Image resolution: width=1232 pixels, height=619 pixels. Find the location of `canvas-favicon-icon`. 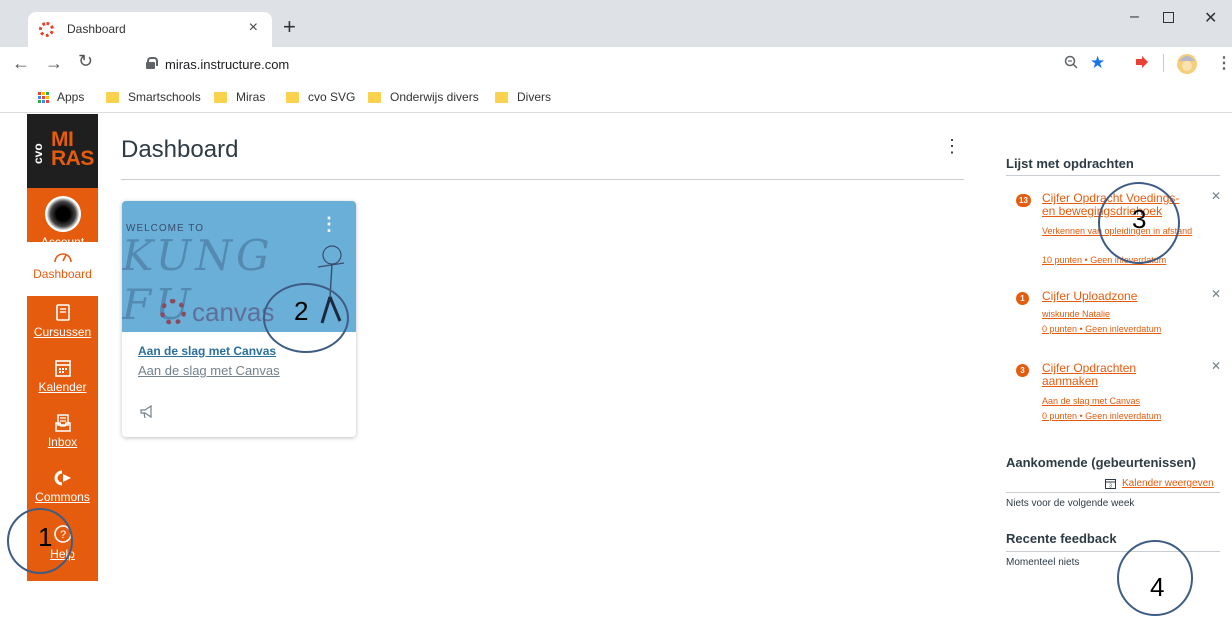

canvas-favicon-icon is located at coordinates (46, 29).